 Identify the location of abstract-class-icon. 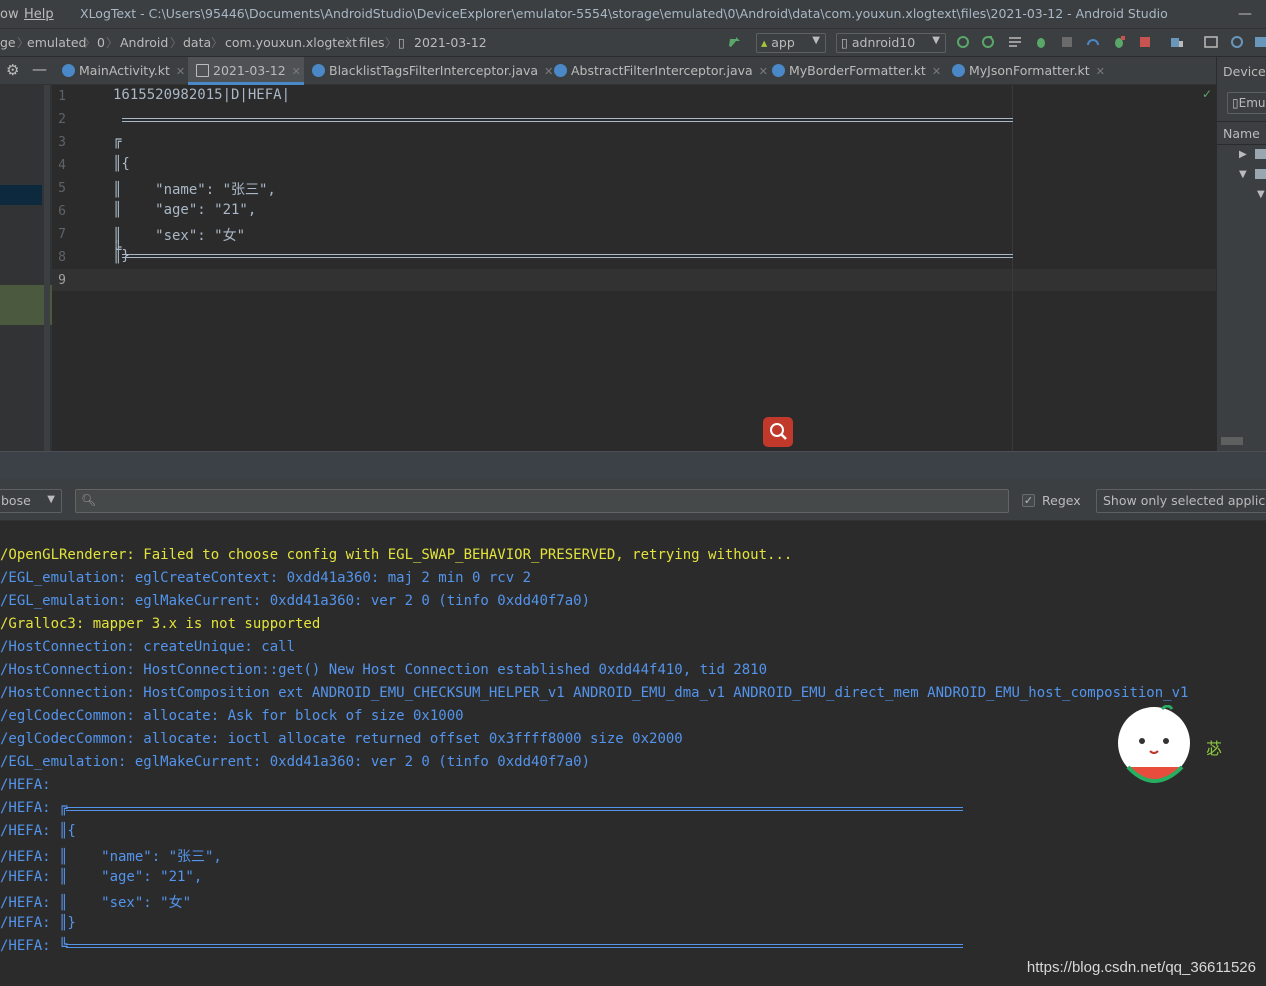
(560, 70).